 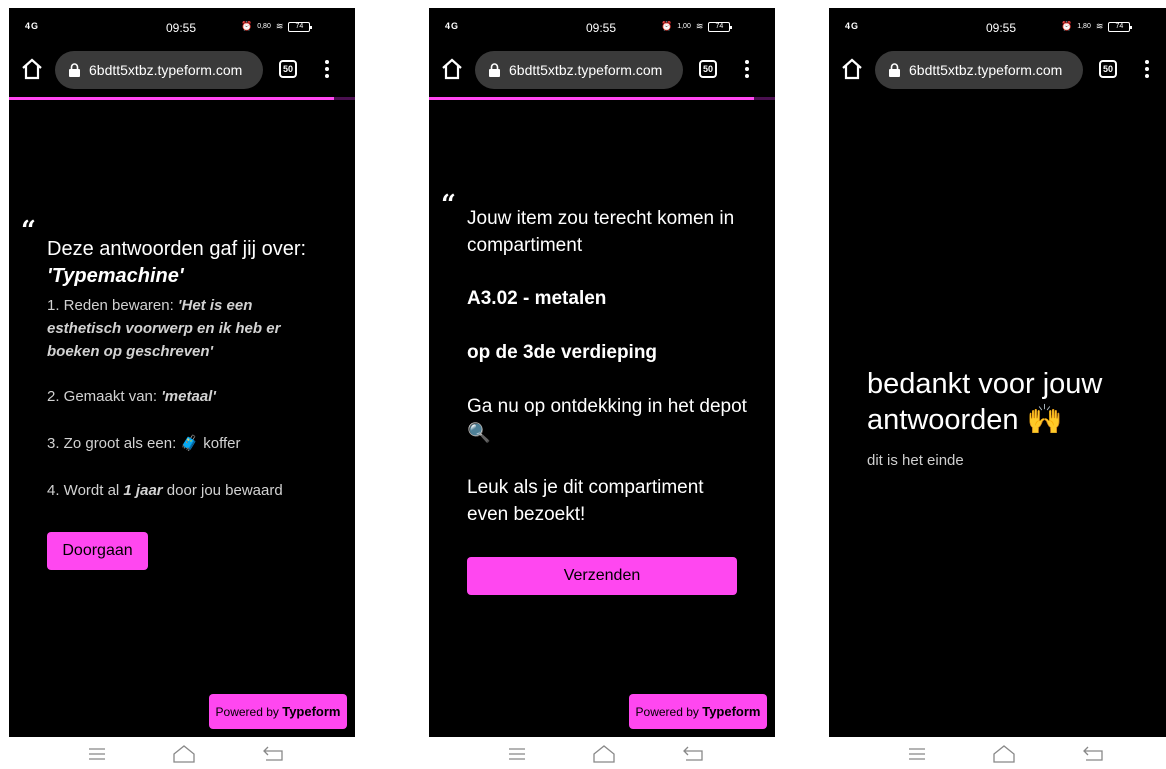 I want to click on answer-material: 2. Gemaakt van: 'metaal', so click(x=187, y=396).